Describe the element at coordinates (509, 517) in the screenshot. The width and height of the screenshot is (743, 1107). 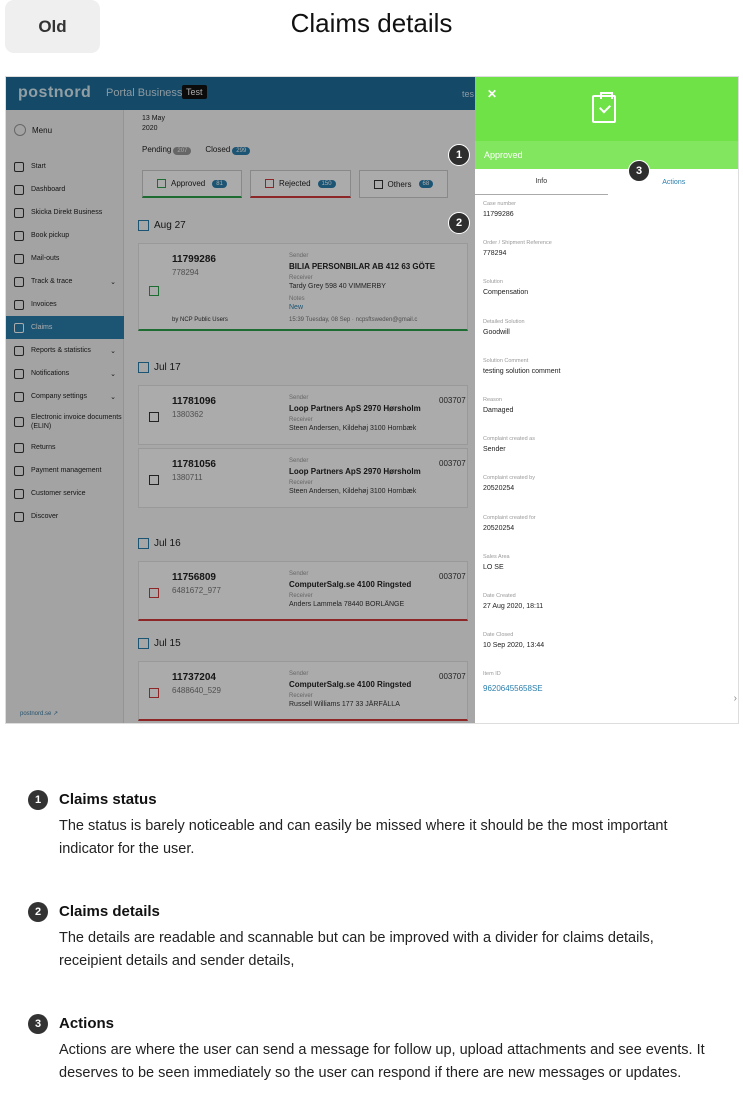
I see `field-label: Complaint created for` at that location.